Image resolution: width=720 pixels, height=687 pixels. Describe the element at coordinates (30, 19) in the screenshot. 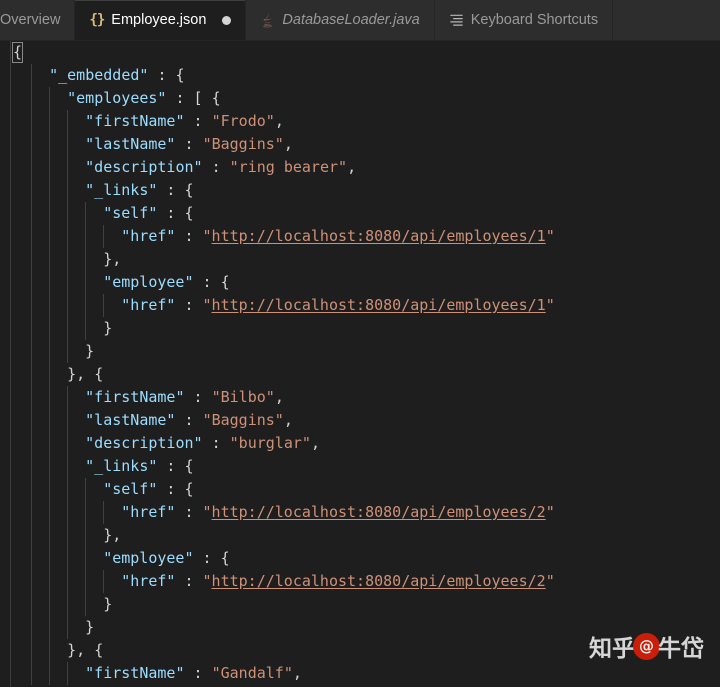

I see `tab-label: Overview` at that location.